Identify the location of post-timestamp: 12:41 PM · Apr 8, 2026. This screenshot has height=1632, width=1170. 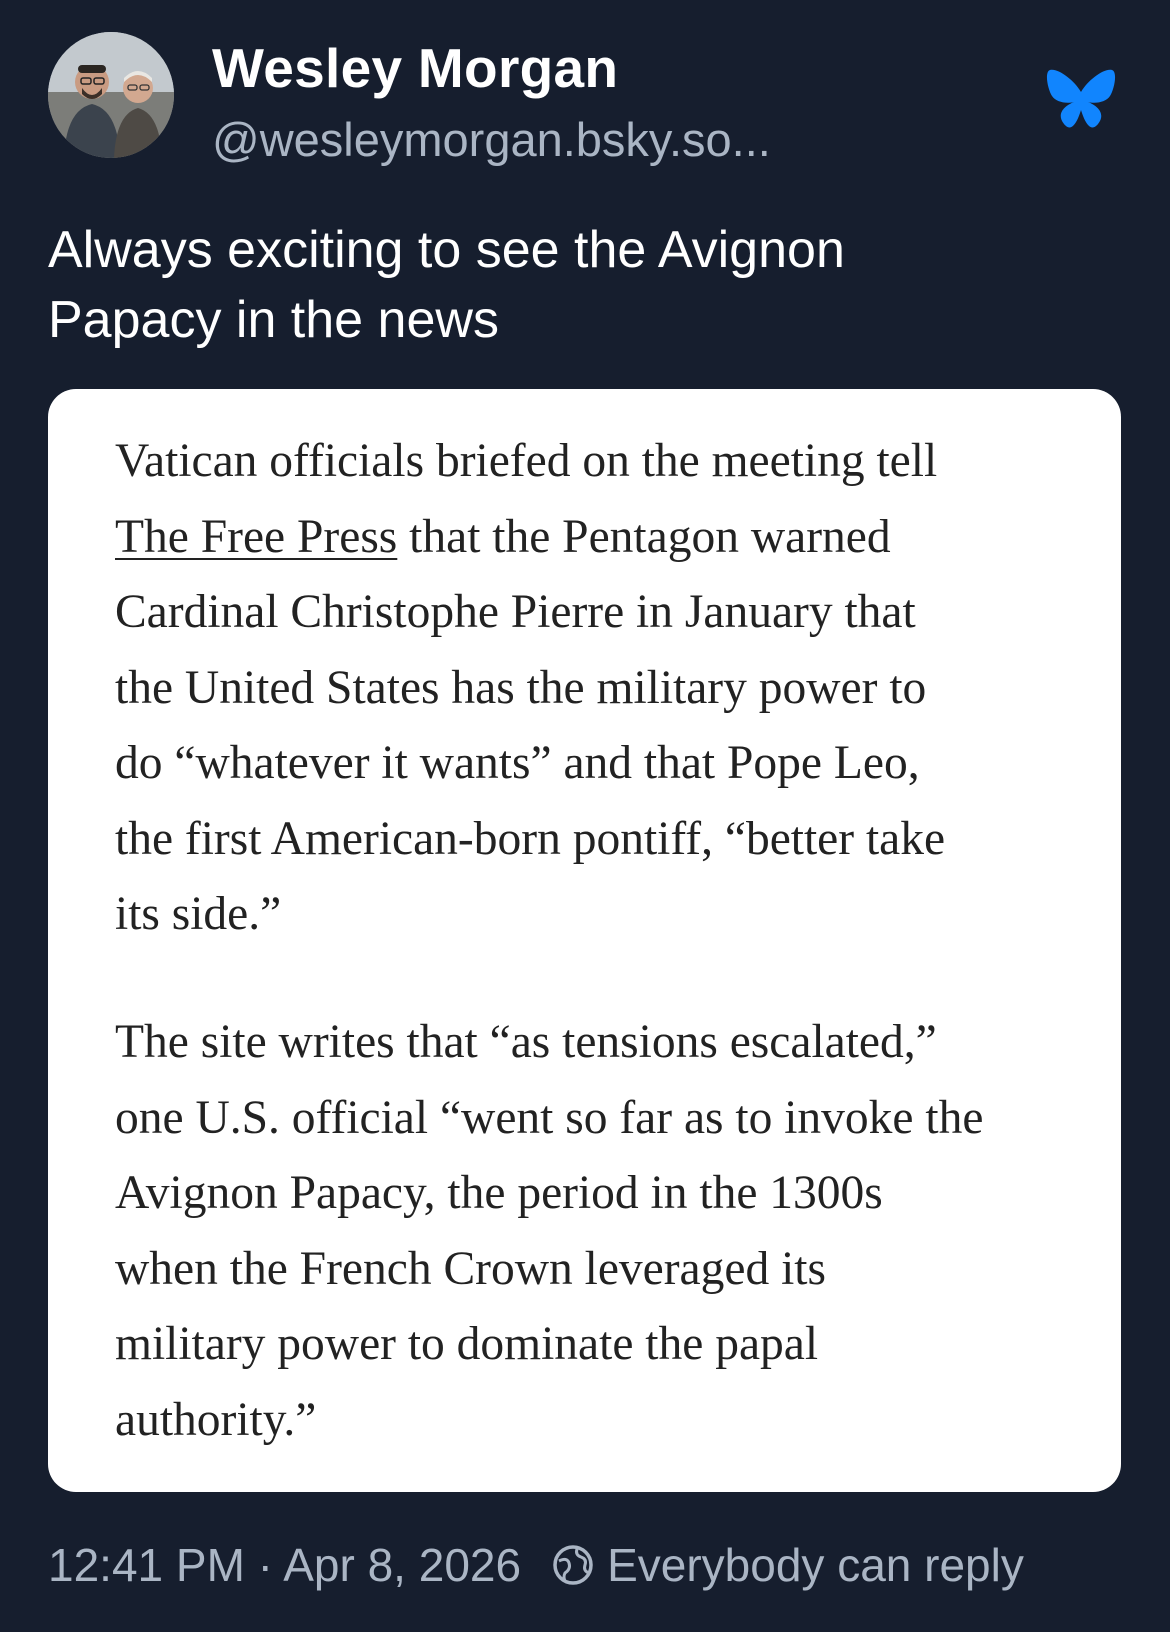
(284, 1565).